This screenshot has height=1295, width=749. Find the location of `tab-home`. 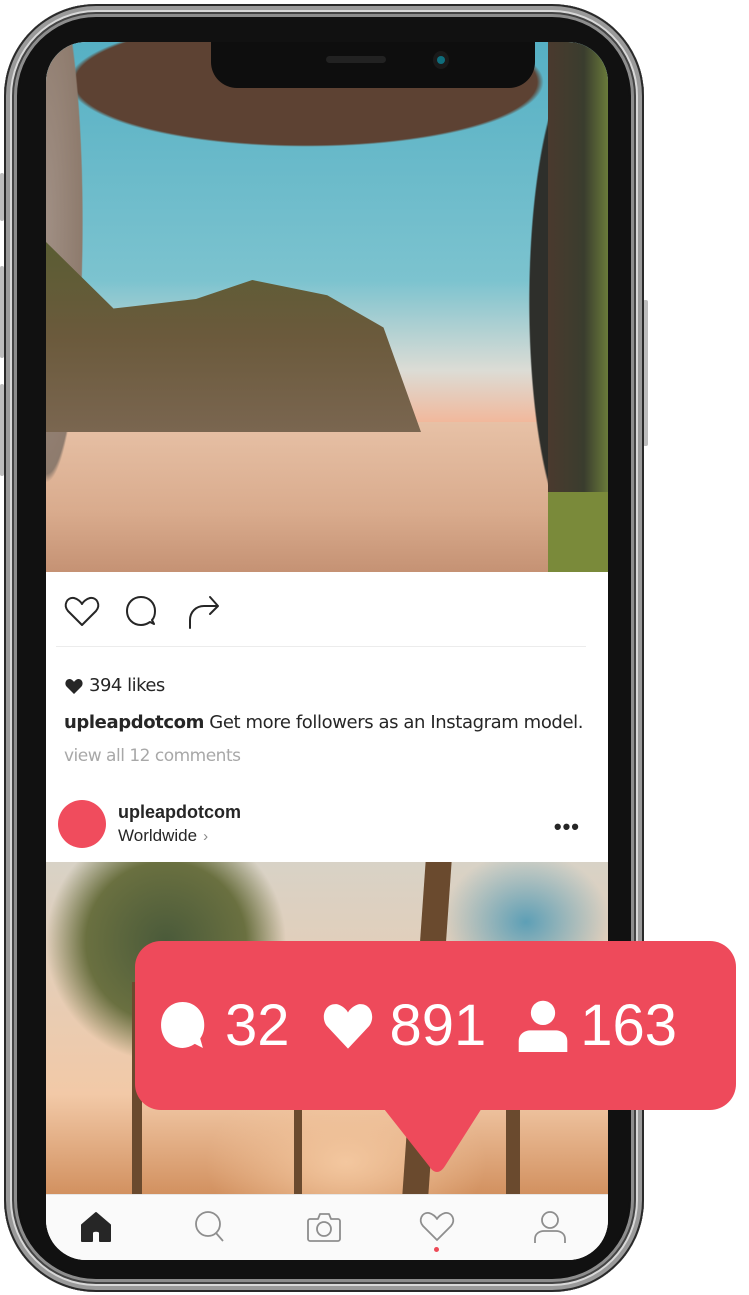

tab-home is located at coordinates (96, 1227).